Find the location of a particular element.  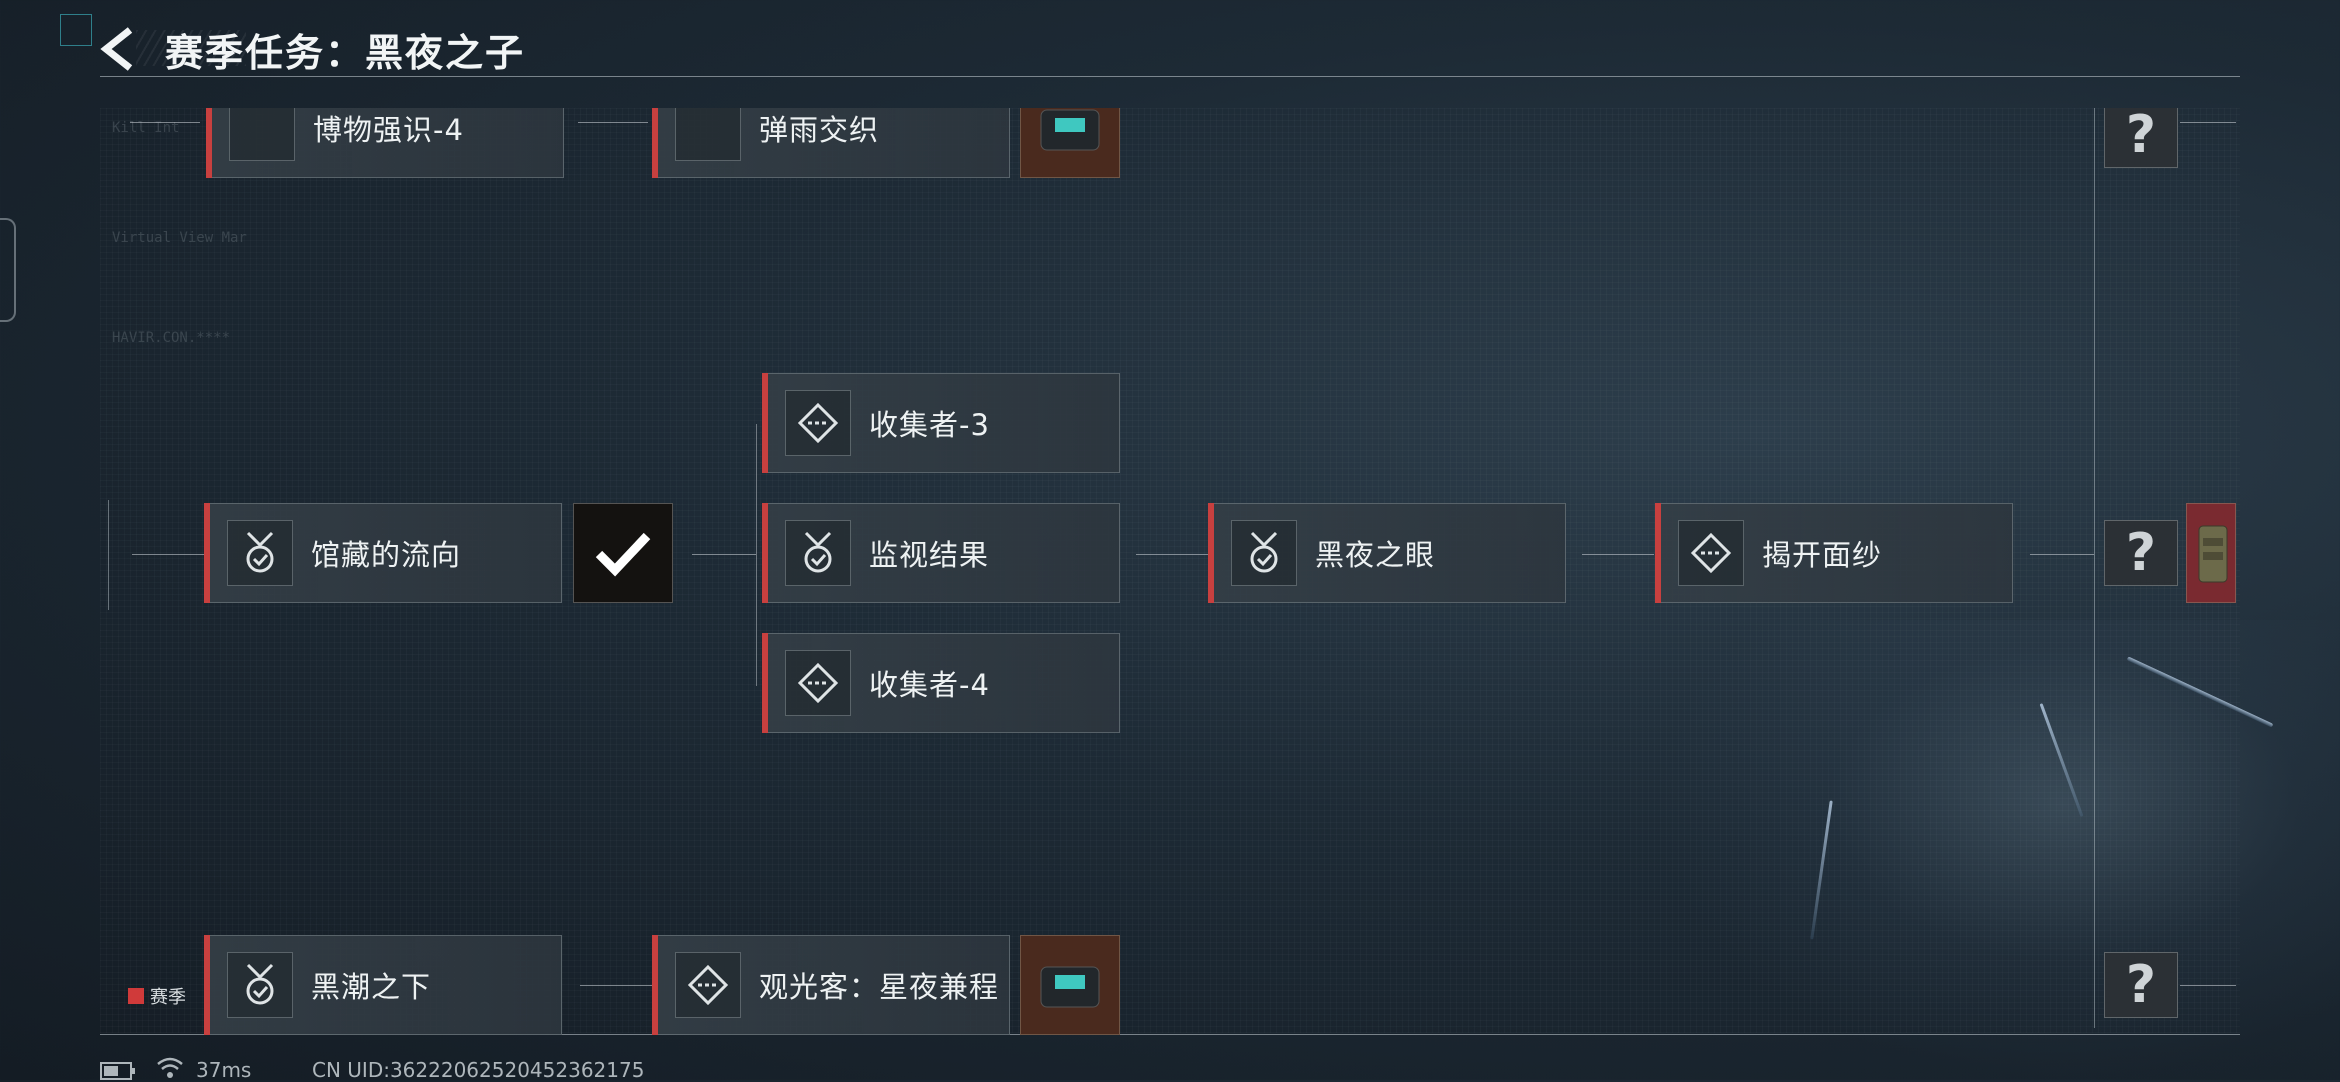

task-card-heiye-eye: 黑夜之眼 is located at coordinates (1387, 553).